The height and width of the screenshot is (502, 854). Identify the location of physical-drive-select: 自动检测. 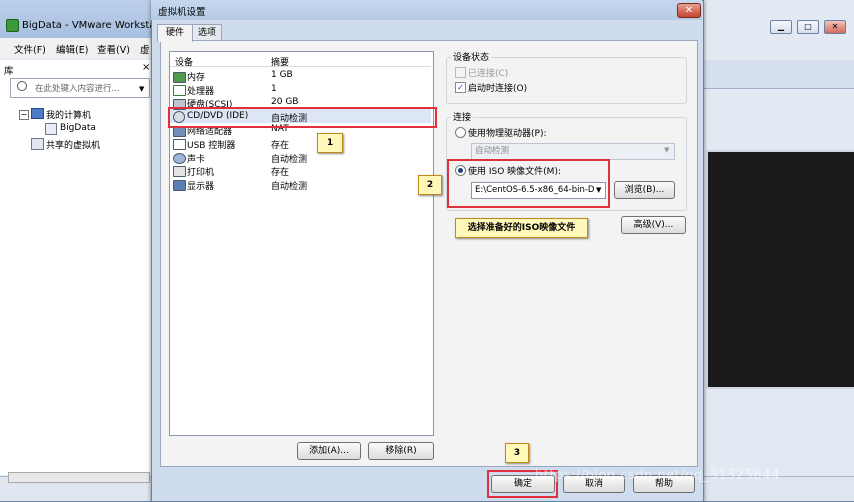
(573, 151).